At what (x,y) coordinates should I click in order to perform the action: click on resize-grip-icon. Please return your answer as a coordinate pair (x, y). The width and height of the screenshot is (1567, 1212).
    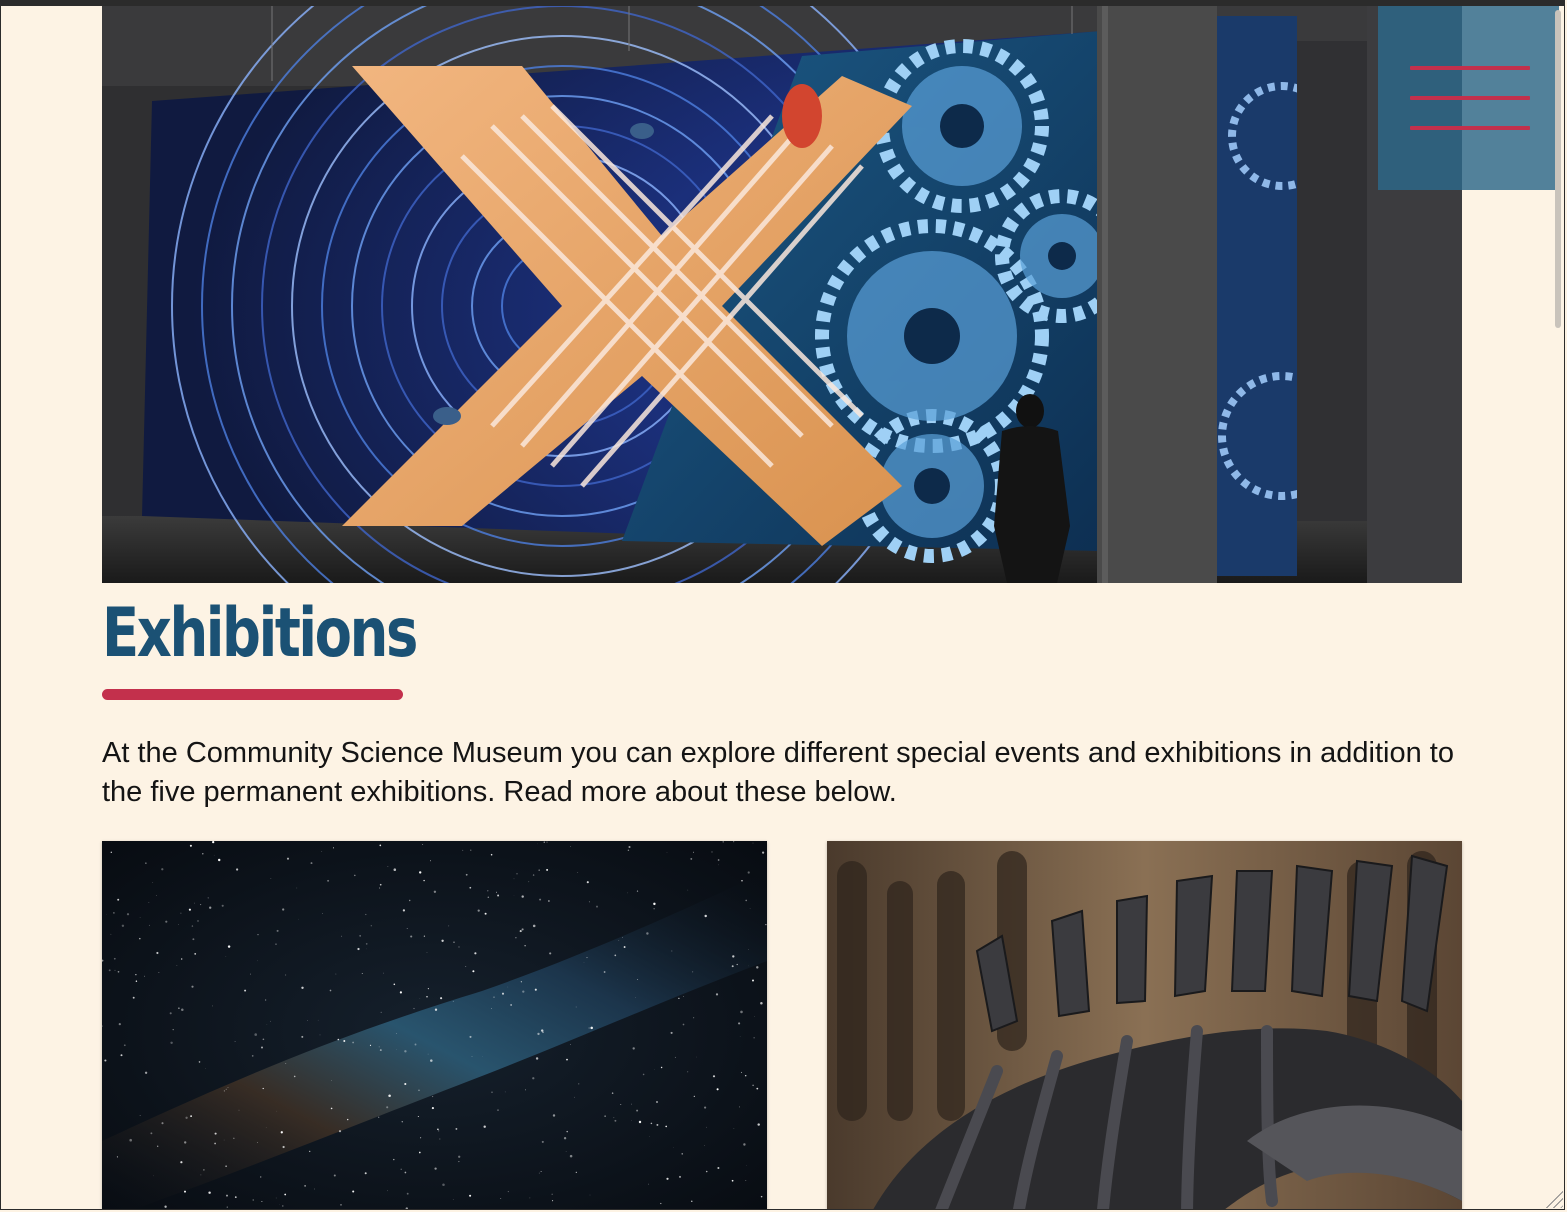
    Looking at the image, I should click on (1552, 1197).